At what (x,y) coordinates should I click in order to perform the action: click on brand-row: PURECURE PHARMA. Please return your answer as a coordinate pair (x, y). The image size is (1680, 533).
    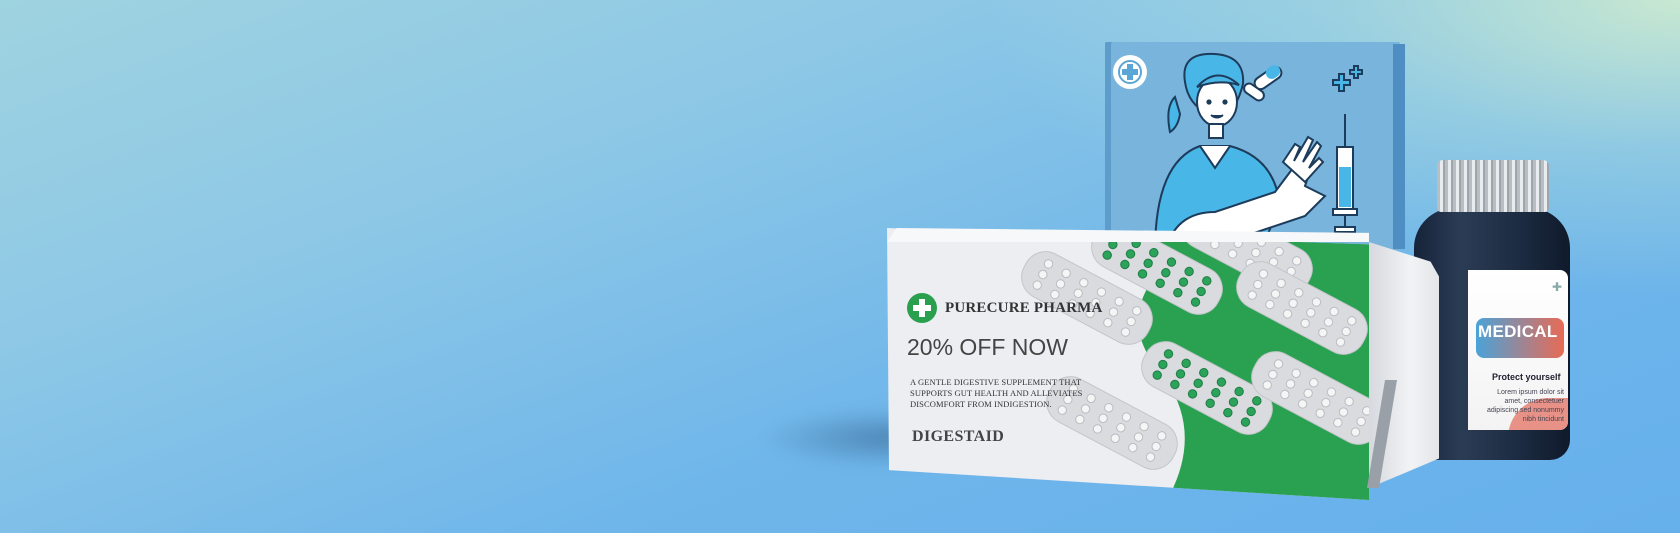
    Looking at the image, I should click on (1005, 308).